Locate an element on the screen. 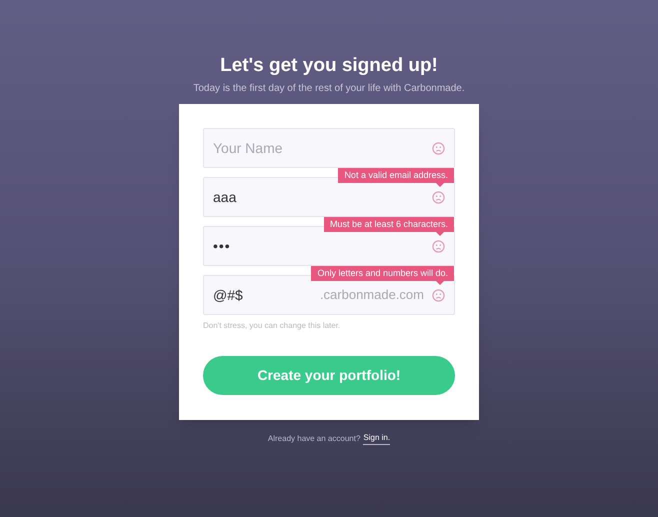 This screenshot has width=658, height=517. page-title: Let's get you signed up! is located at coordinates (329, 66).